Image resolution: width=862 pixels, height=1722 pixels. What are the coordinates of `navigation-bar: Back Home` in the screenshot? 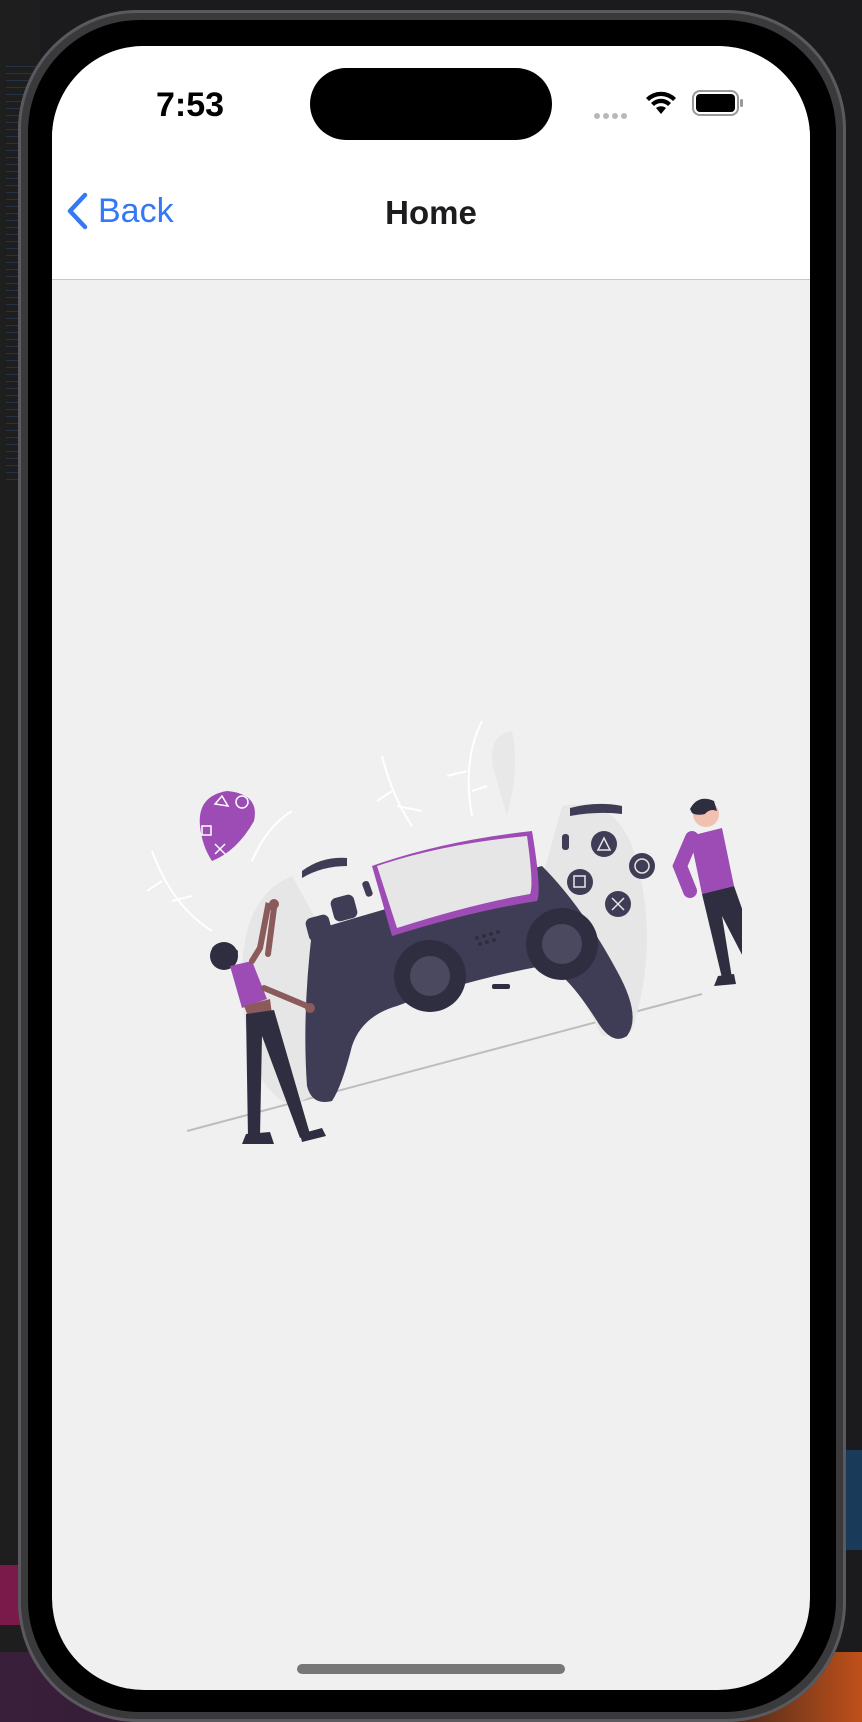 It's located at (431, 223).